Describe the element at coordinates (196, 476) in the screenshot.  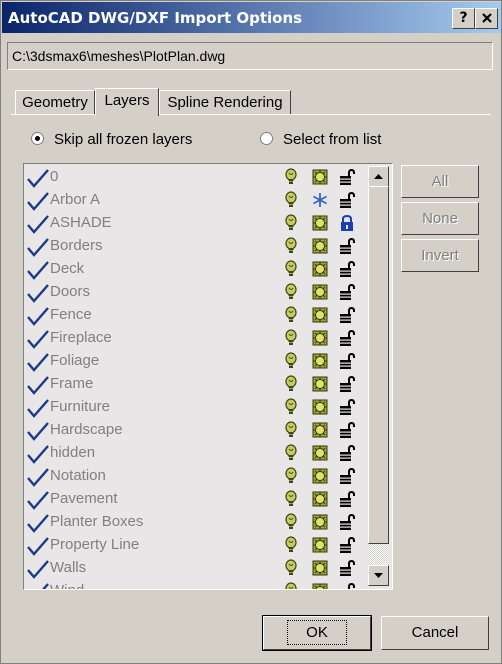
I see `layer-row: Notation` at that location.